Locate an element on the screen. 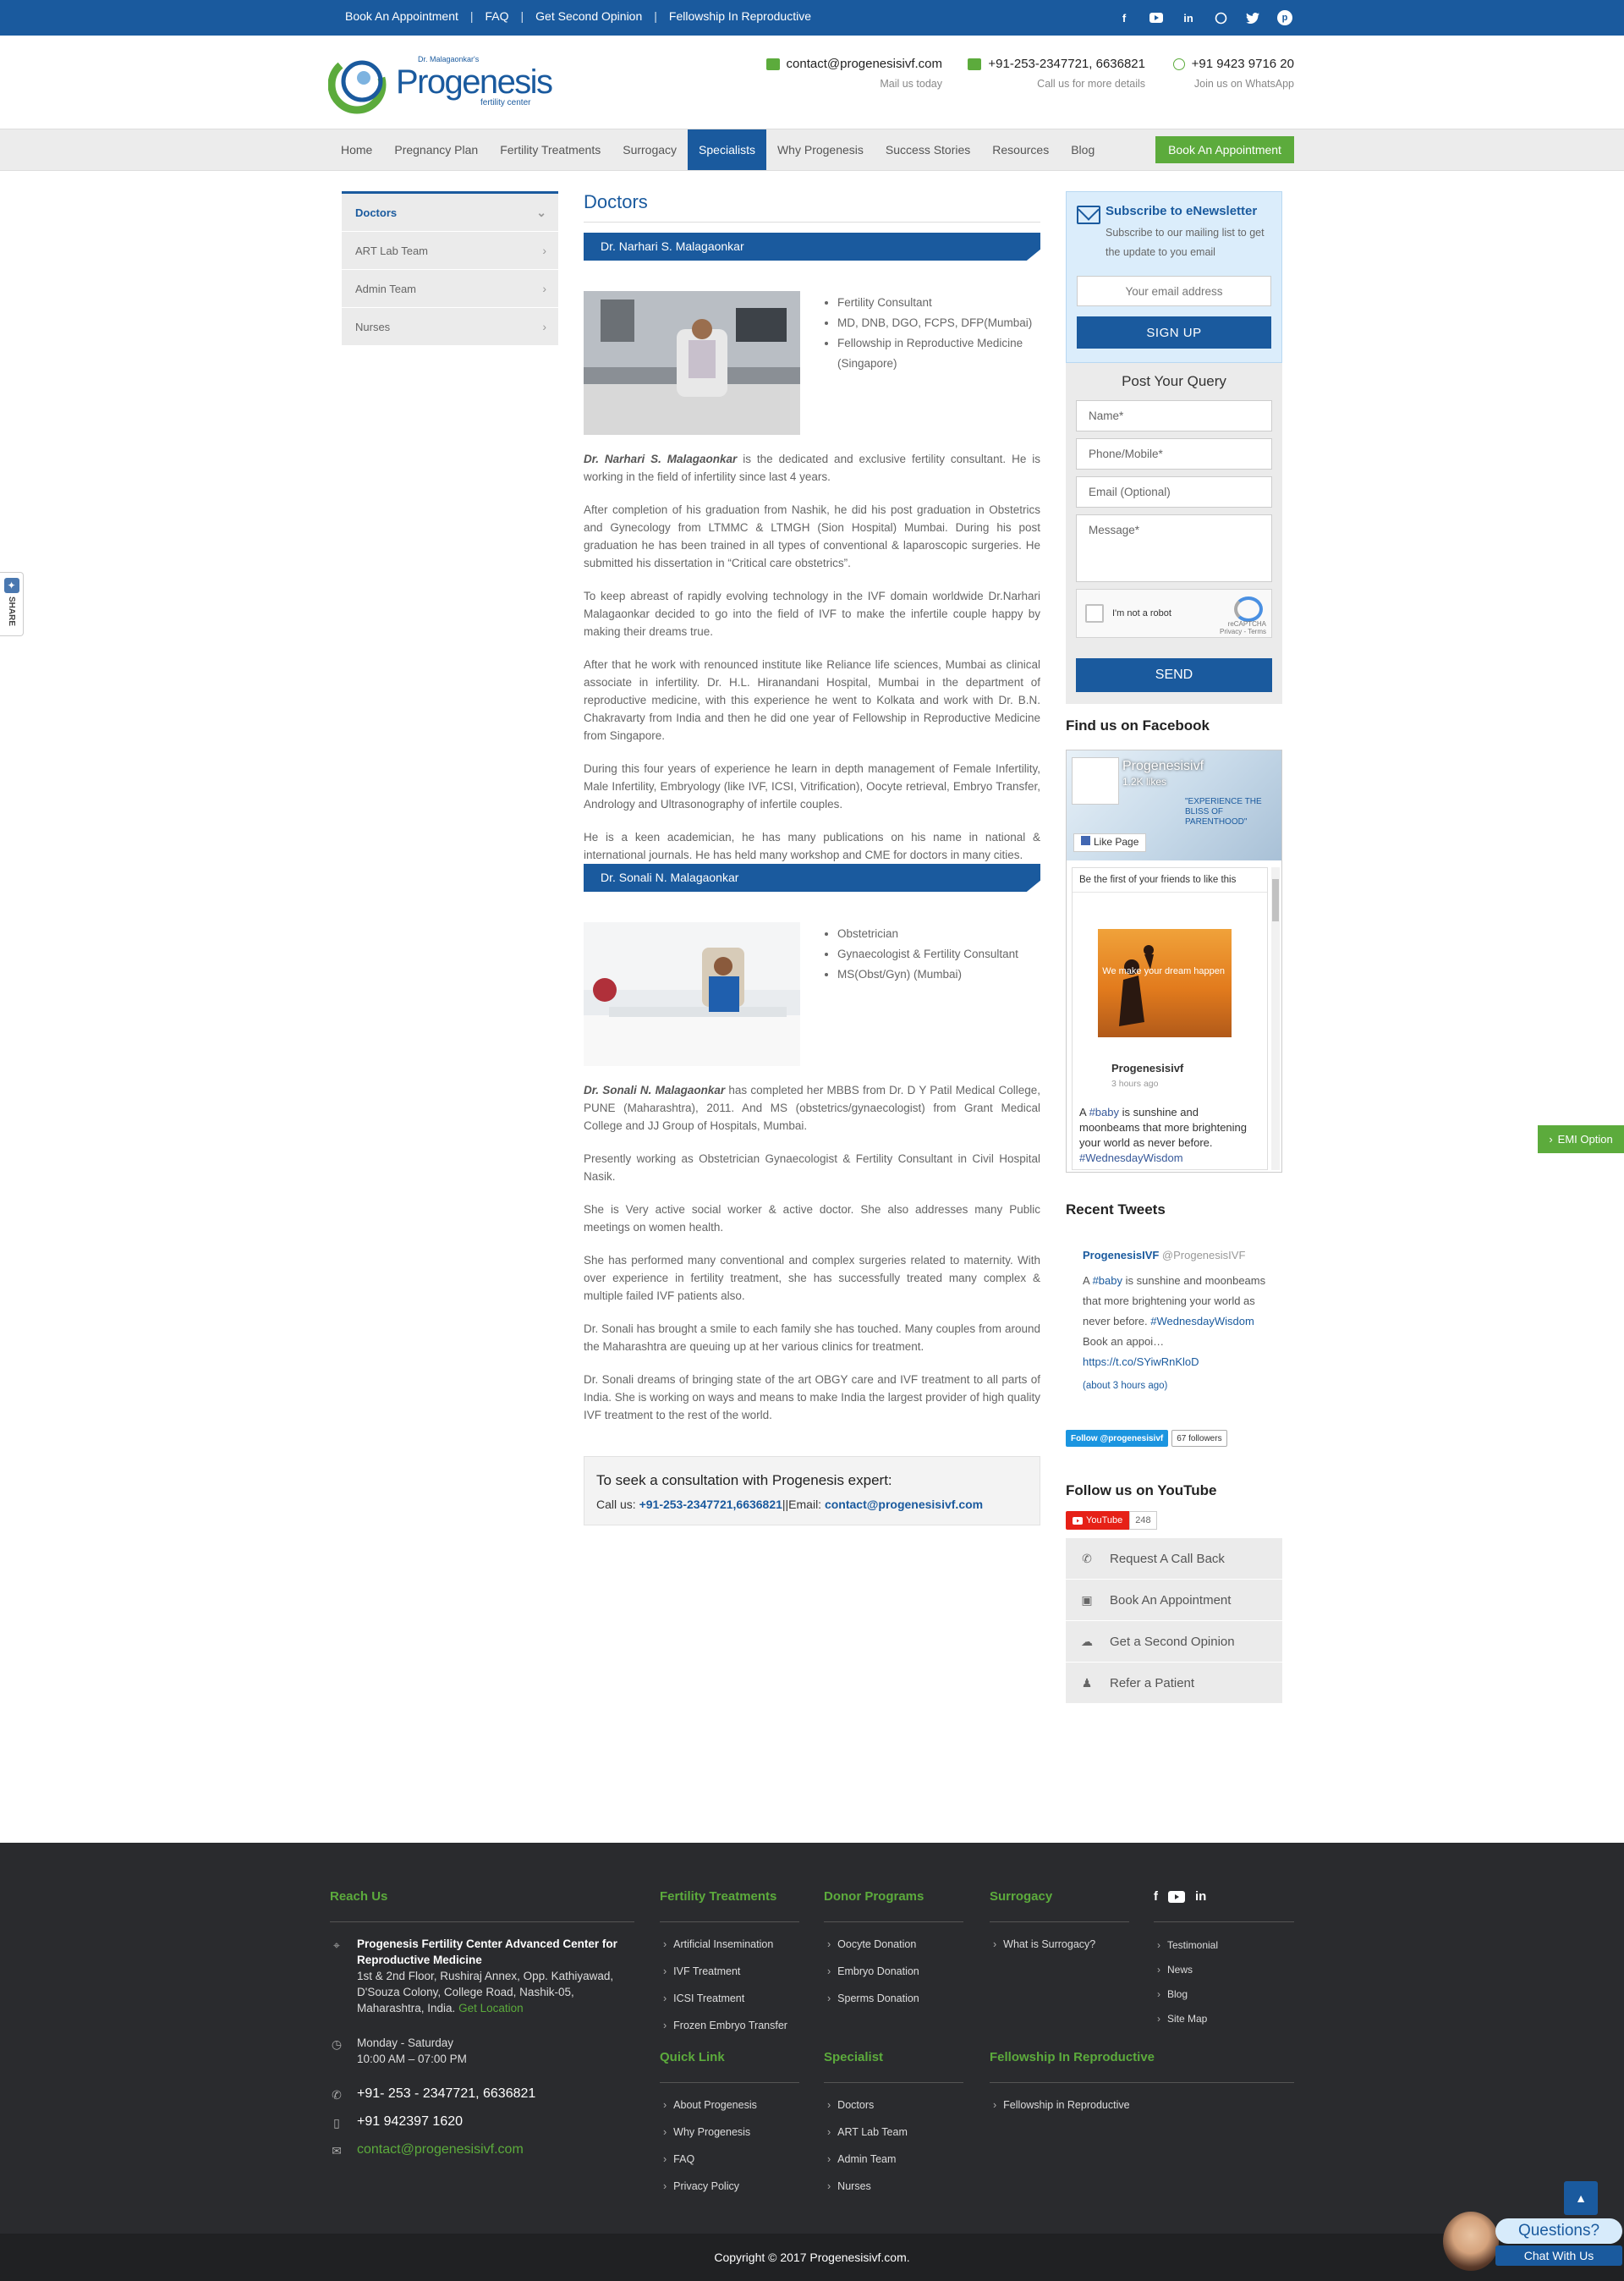  footer-link: FAQ is located at coordinates (710, 2159).